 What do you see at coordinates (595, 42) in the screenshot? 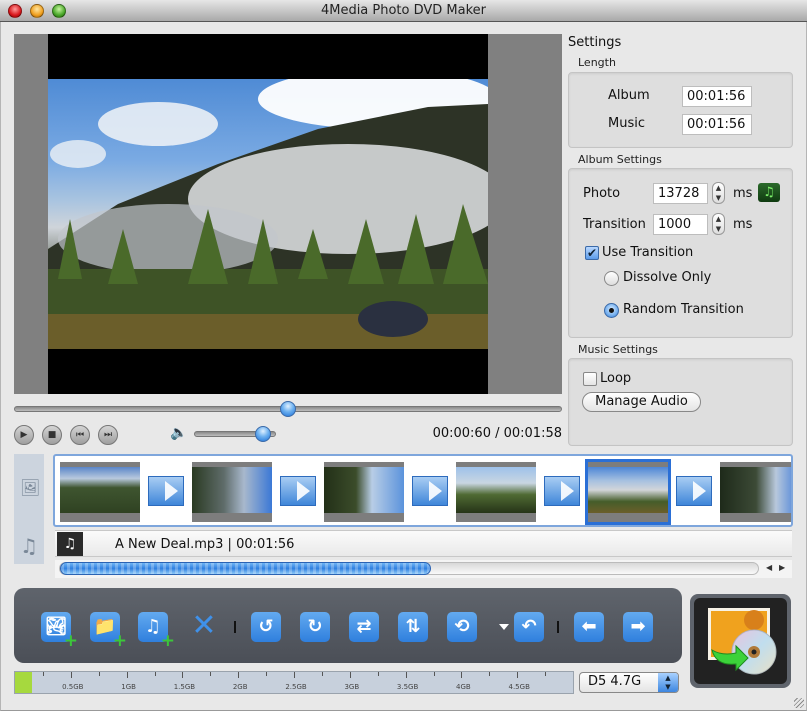
I see `settings-title: Settings` at bounding box center [595, 42].